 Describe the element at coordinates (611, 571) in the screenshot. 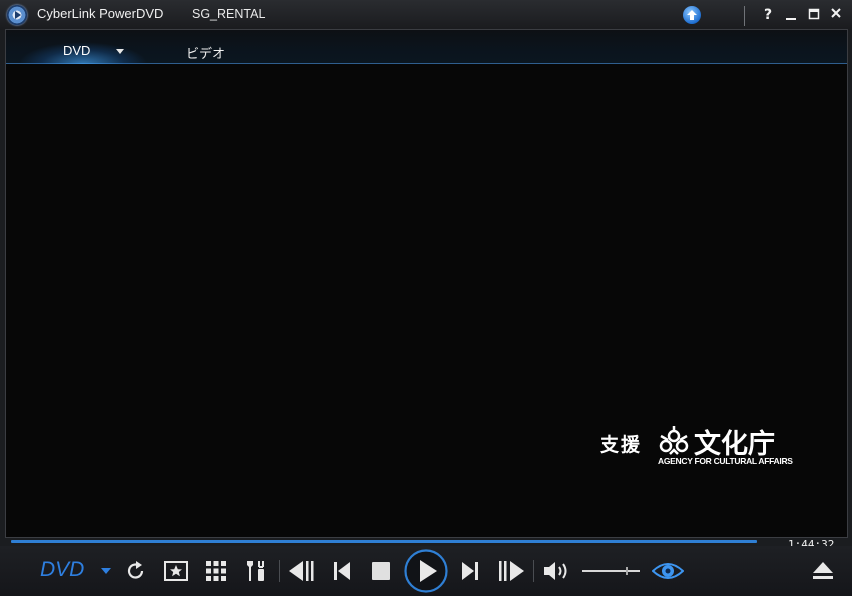

I see `volume-slider` at that location.